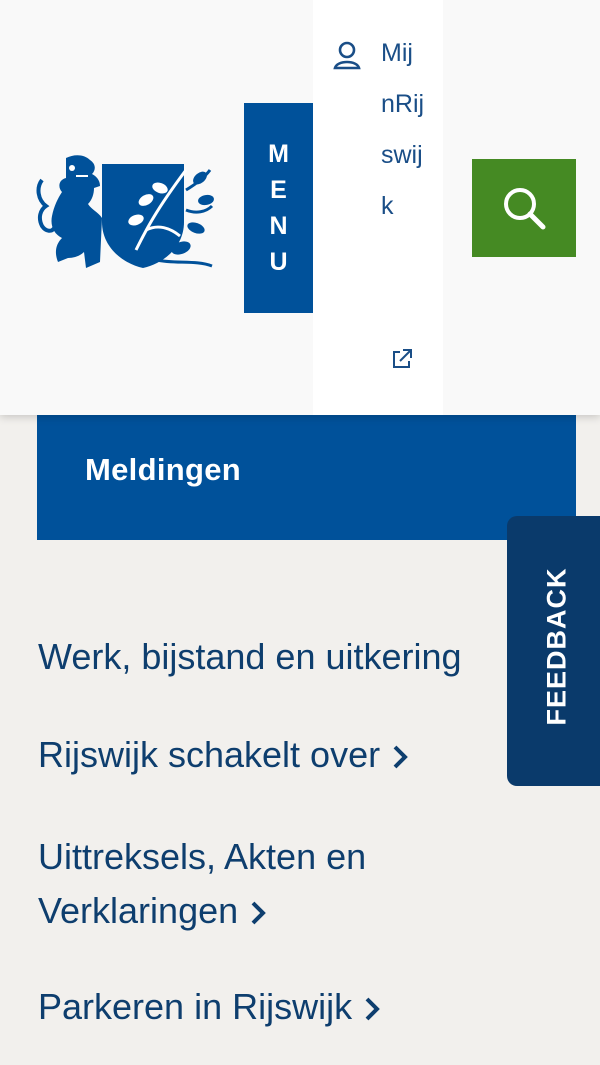  Describe the element at coordinates (126, 211) in the screenshot. I see `rijswijk-logo` at that location.